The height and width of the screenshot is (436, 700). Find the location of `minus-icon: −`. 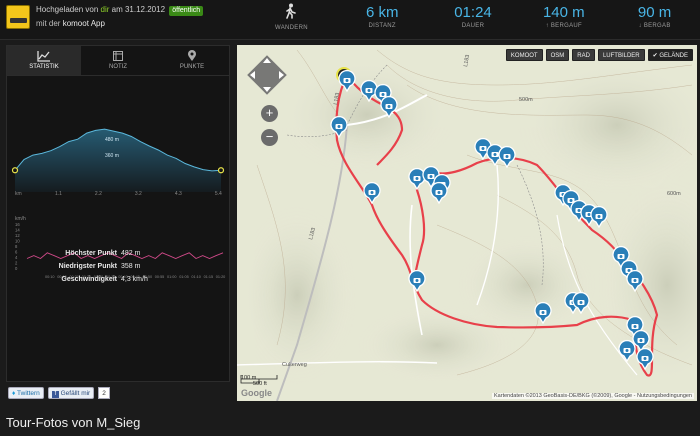

minus-icon: − is located at coordinates (269, 136).